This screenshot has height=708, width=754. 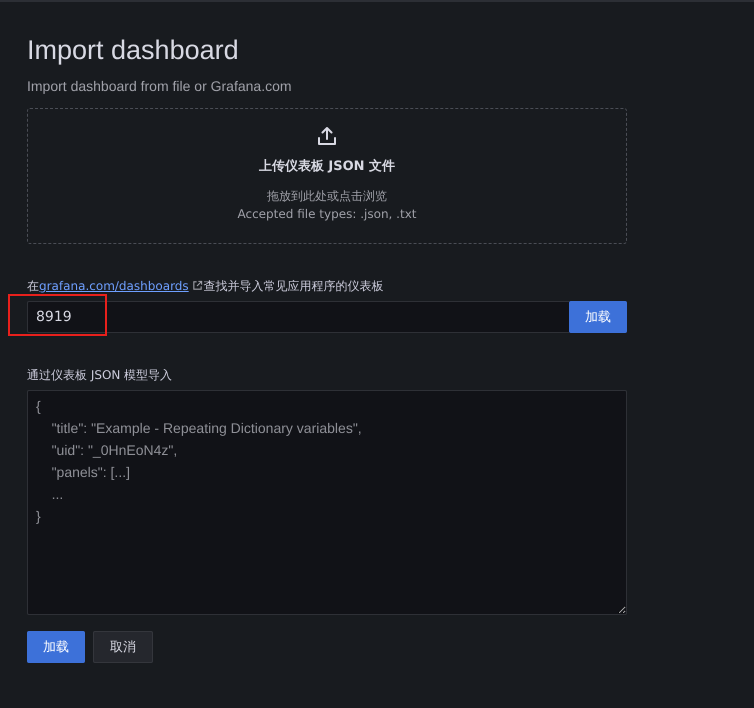 What do you see at coordinates (327, 214) in the screenshot?
I see `accepted-types: Accepted file types: .json, .txt` at bounding box center [327, 214].